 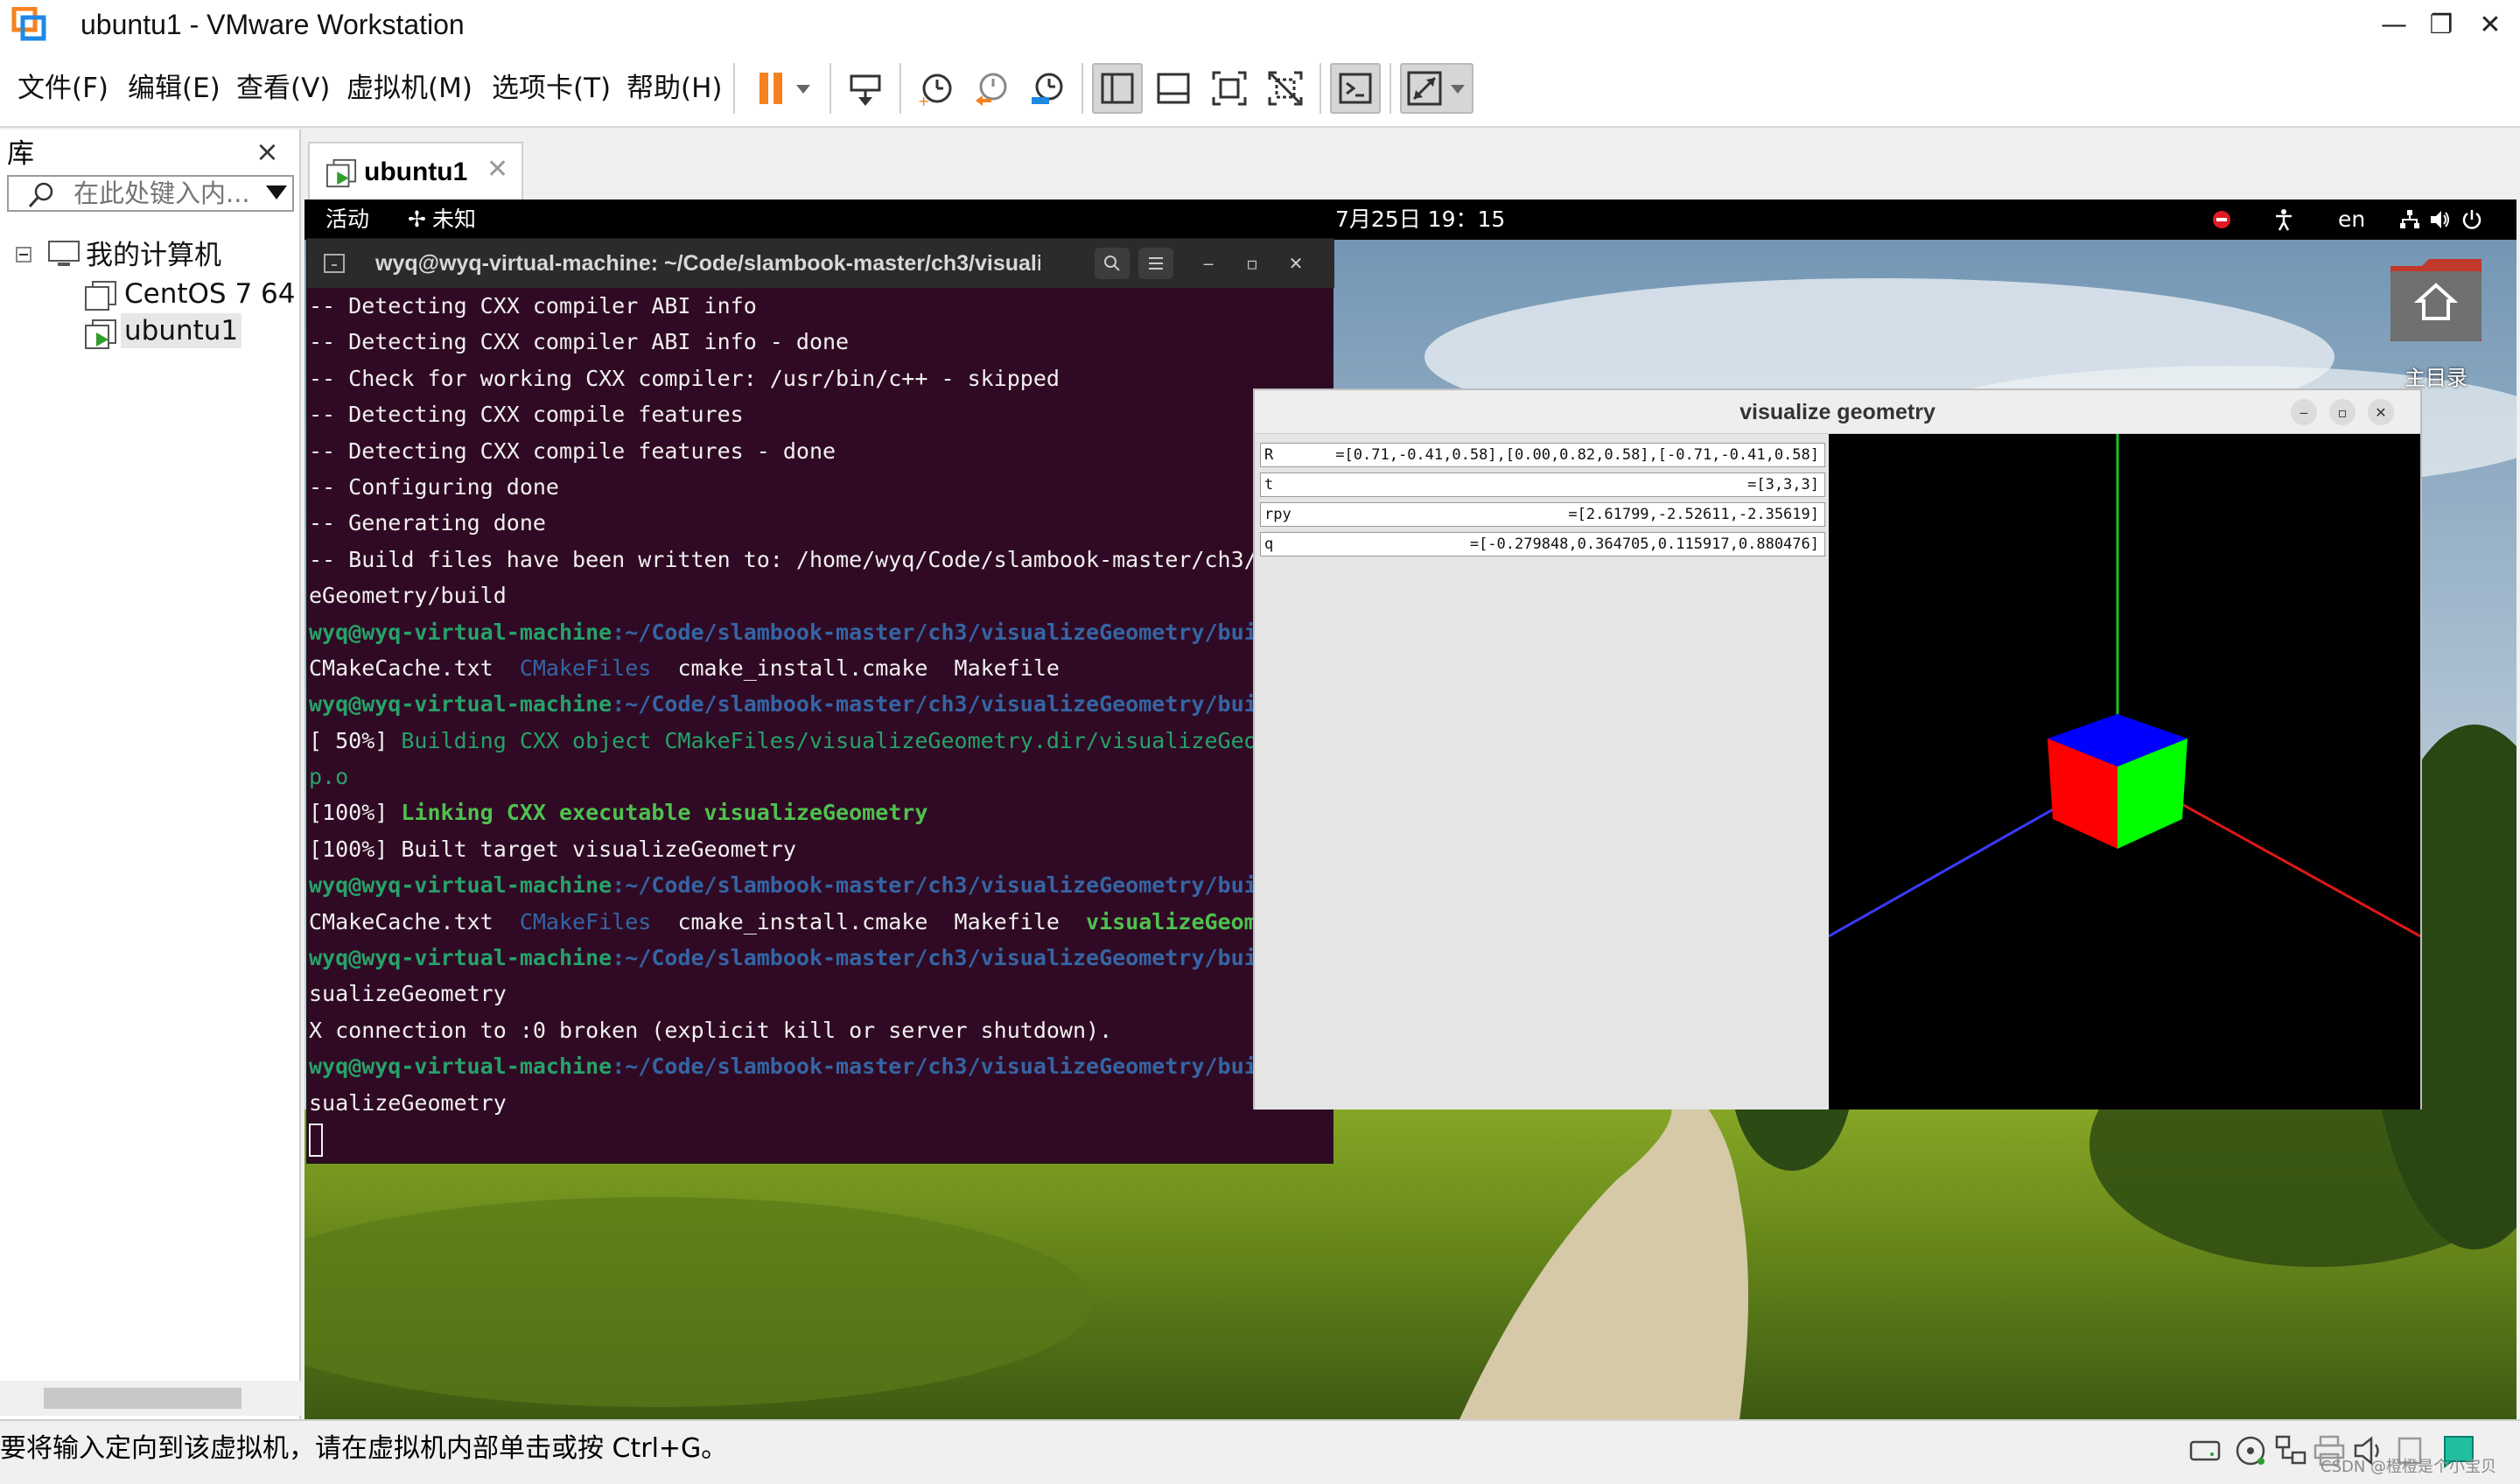 I want to click on chevron-down-icon, so click(x=276, y=193).